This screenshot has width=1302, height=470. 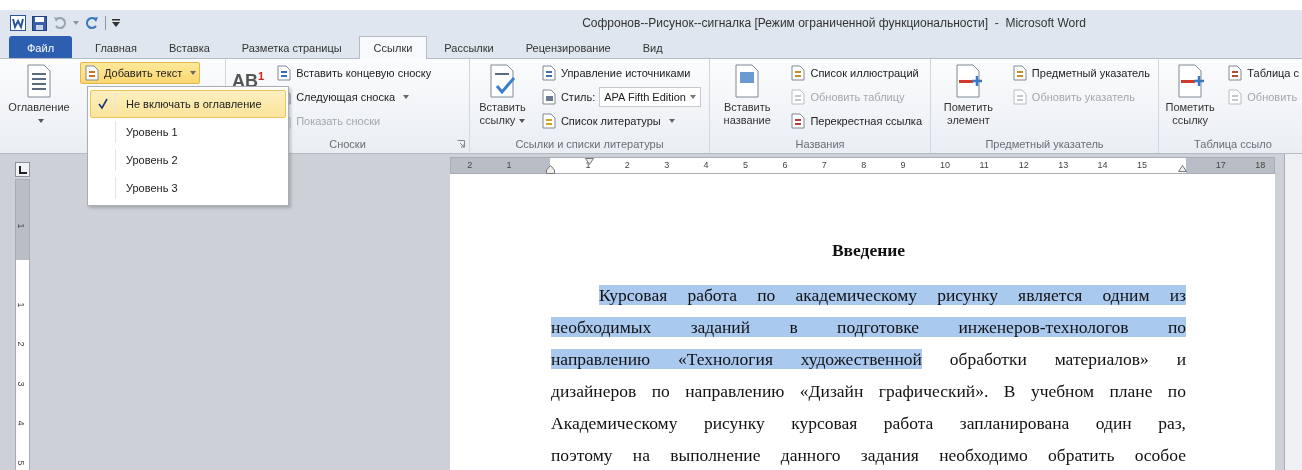 What do you see at coordinates (347, 144) in the screenshot?
I see `group-label: Сноски` at bounding box center [347, 144].